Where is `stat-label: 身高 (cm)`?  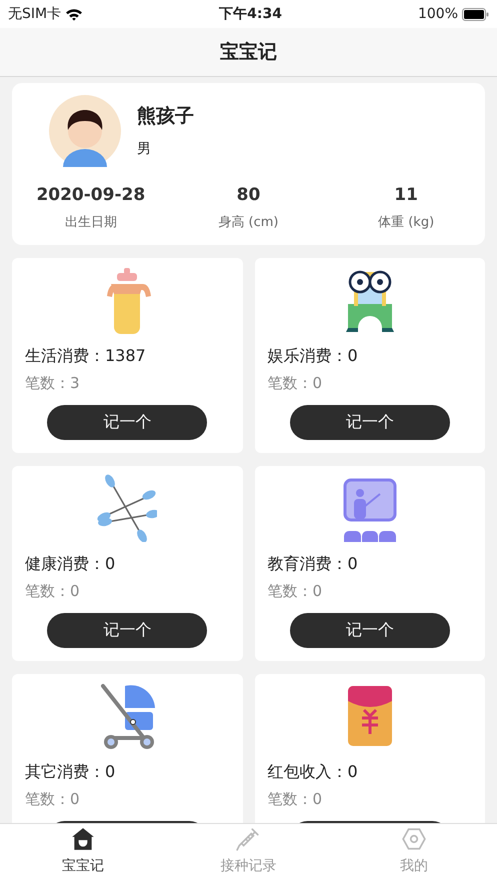 stat-label: 身高 (cm) is located at coordinates (248, 223).